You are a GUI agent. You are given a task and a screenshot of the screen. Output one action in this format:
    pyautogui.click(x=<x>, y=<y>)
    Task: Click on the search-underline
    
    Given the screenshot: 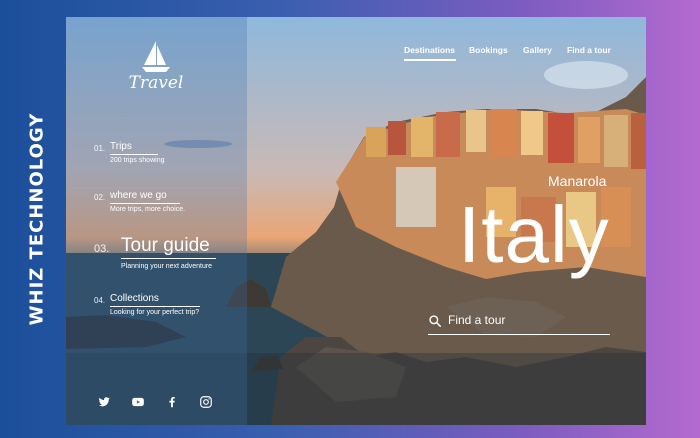 What is the action you would take?
    pyautogui.click(x=519, y=334)
    